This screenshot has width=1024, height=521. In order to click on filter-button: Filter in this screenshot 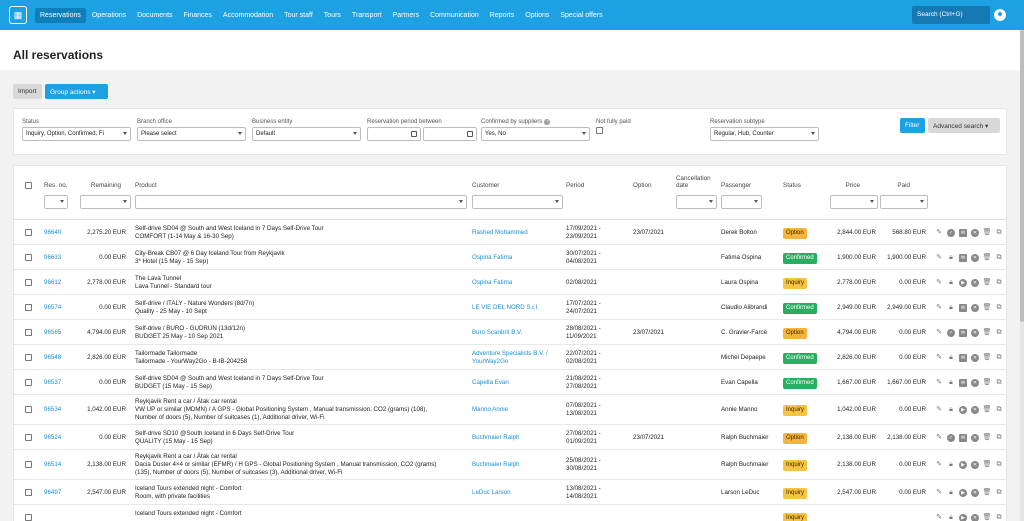, I will do `click(912, 125)`.